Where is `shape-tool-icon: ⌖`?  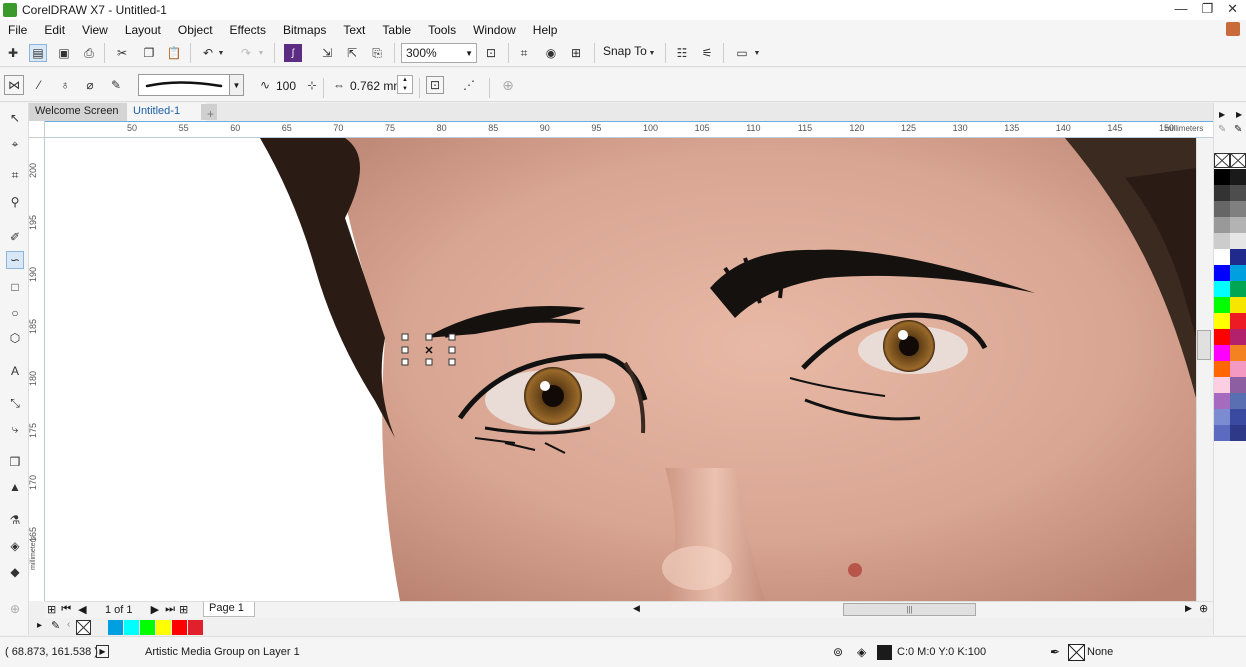 shape-tool-icon: ⌖ is located at coordinates (15, 144).